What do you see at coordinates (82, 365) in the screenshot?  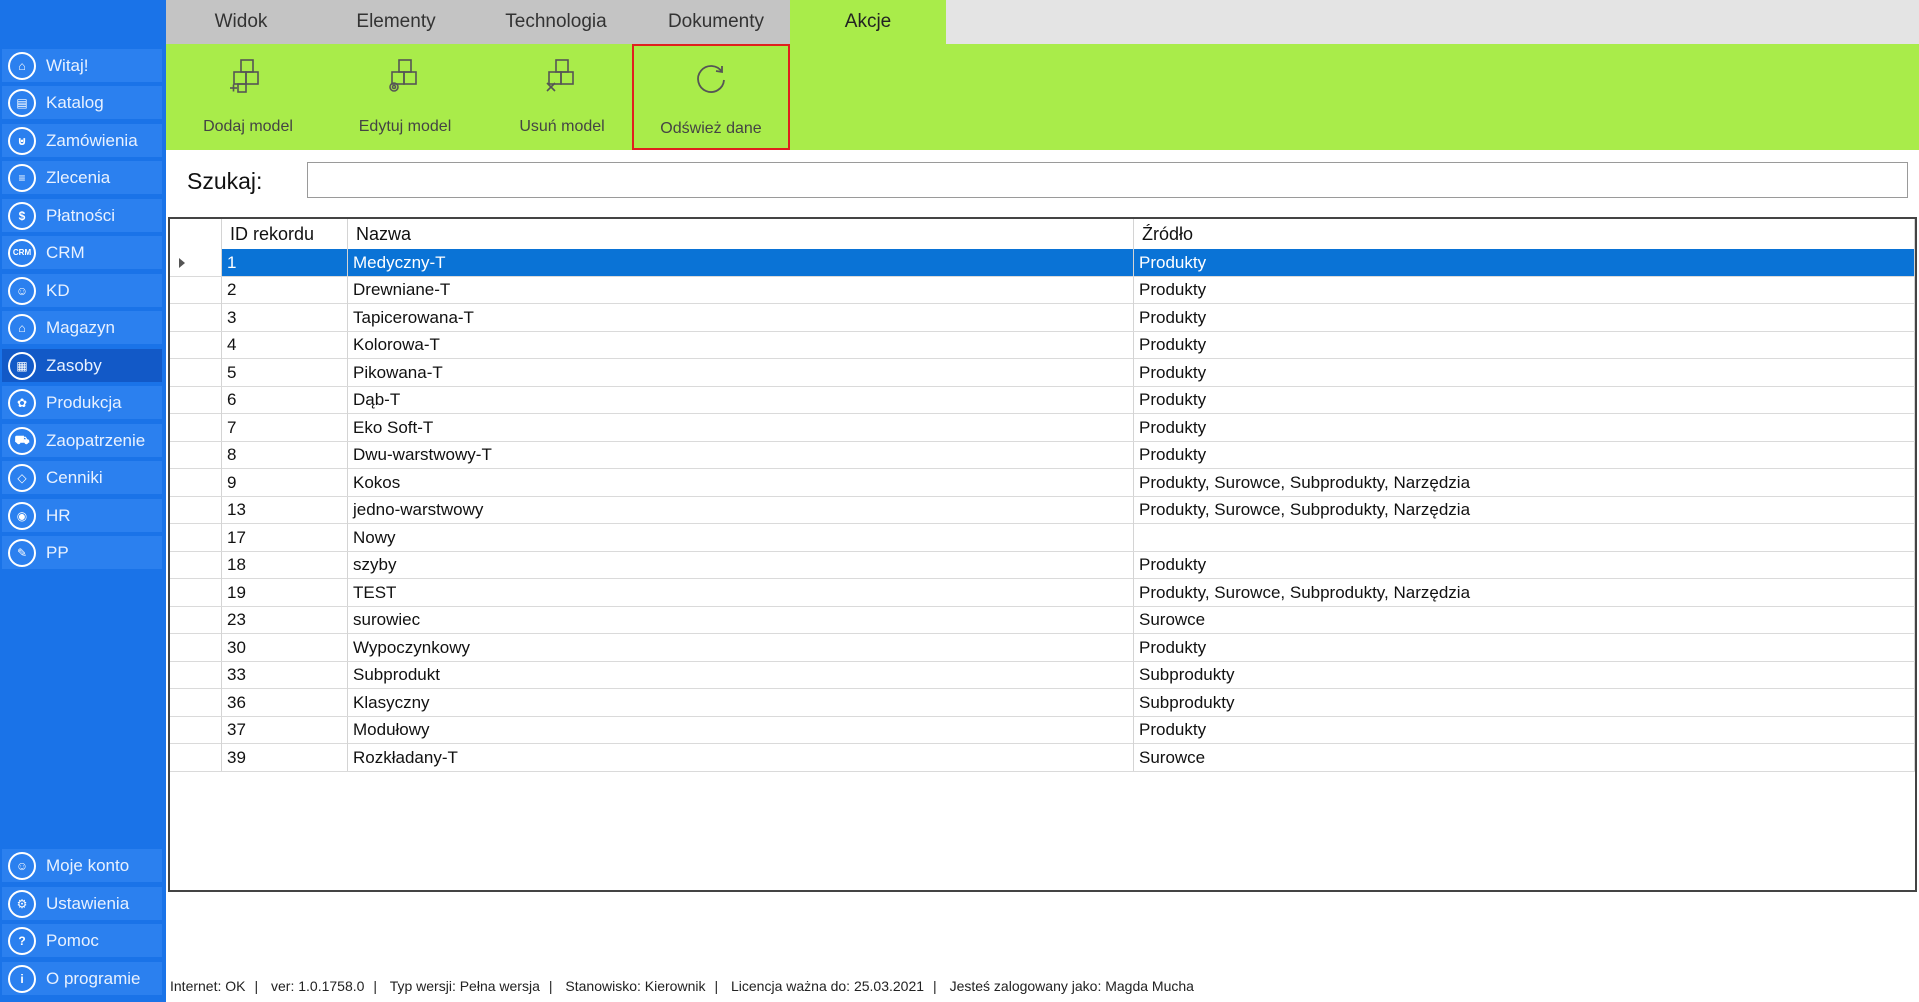 I see `sidebar-item-zasoby: ▦ Zasoby` at bounding box center [82, 365].